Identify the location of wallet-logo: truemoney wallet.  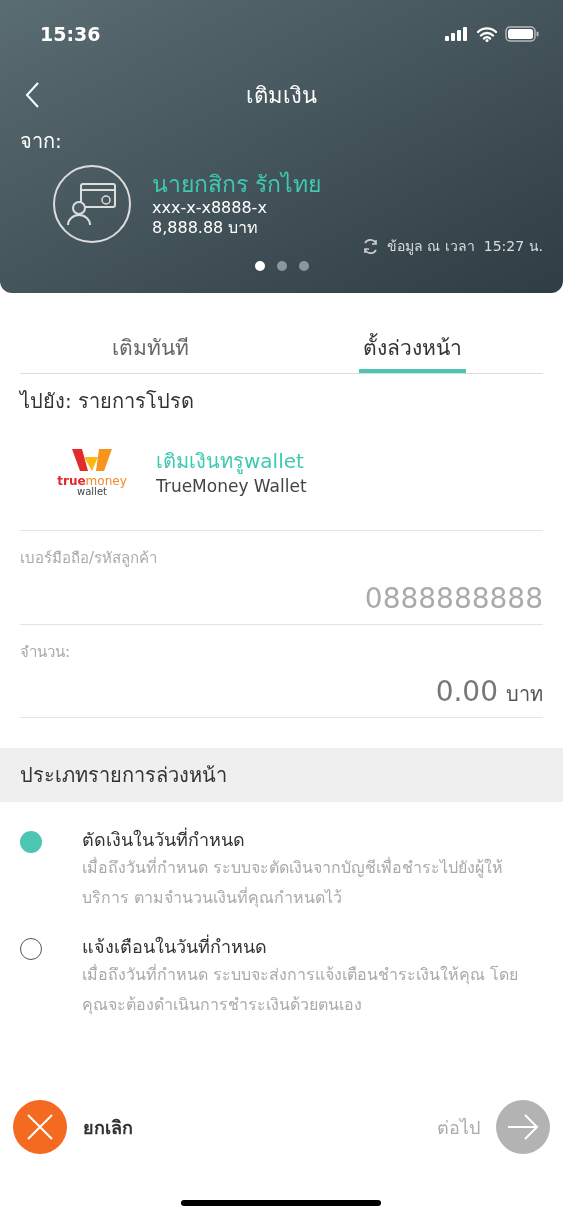
(92, 472).